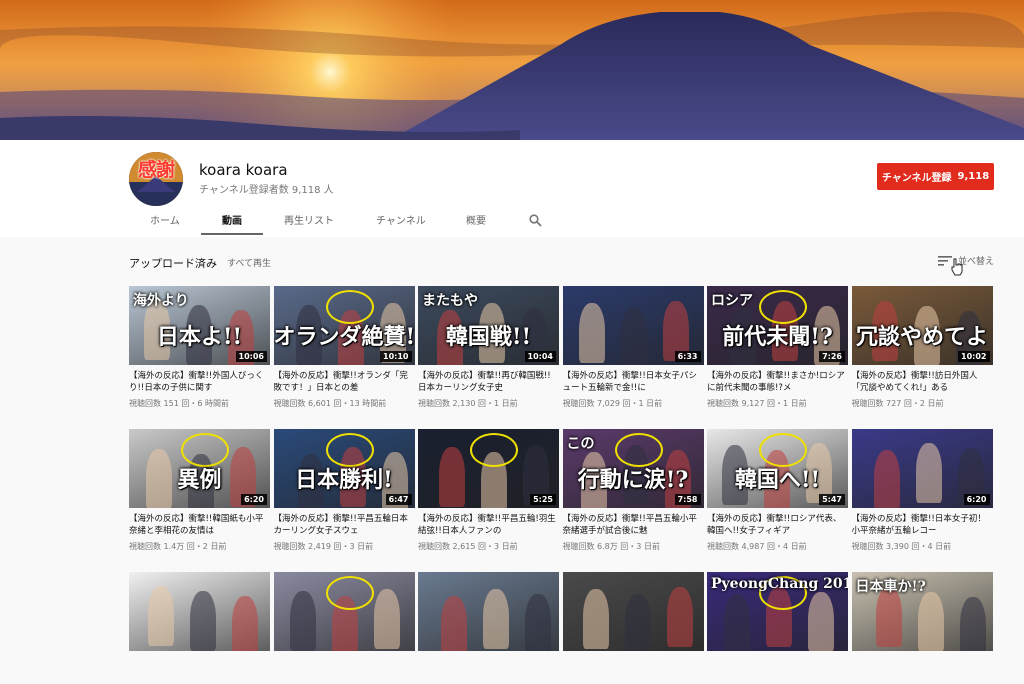 This screenshot has width=1024, height=684. Describe the element at coordinates (476, 219) in the screenshot. I see `tab-about: 概要` at that location.